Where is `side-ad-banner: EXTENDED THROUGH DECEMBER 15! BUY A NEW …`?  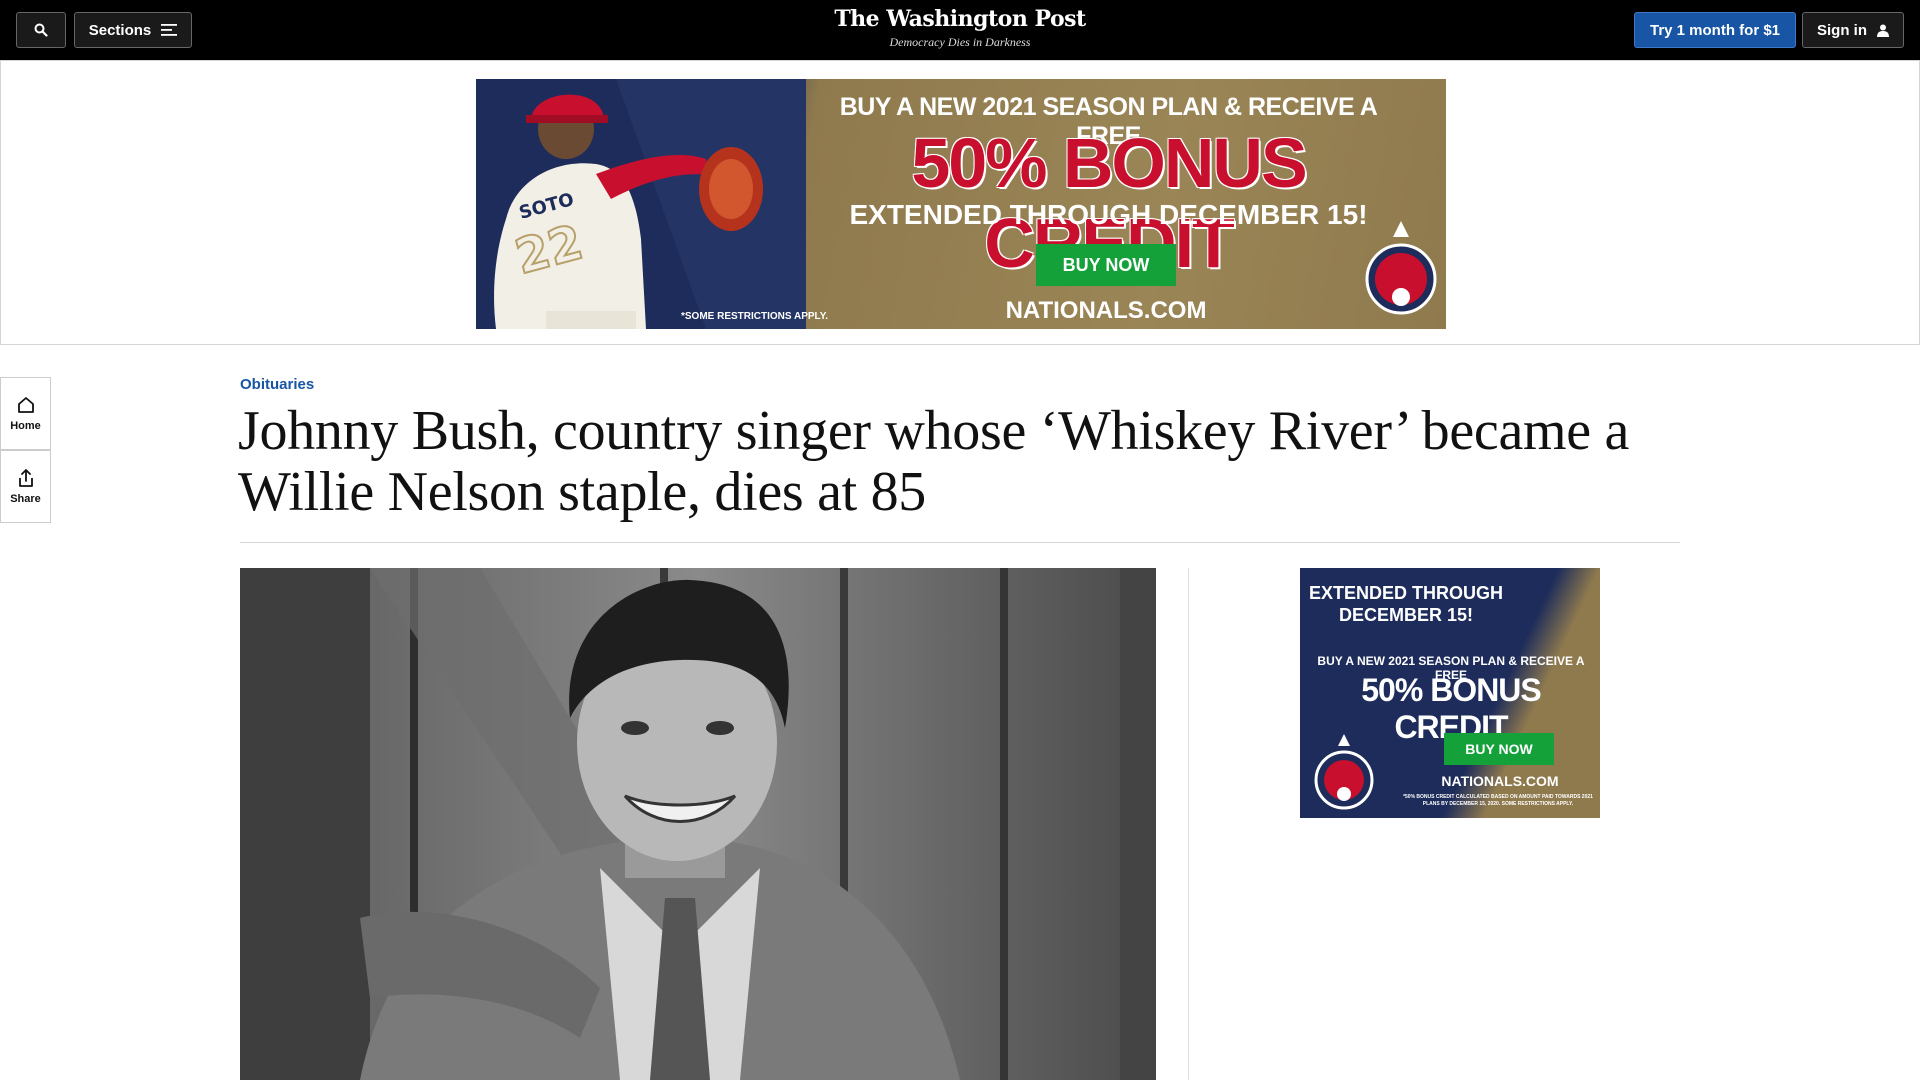
side-ad-banner: EXTENDED THROUGH DECEMBER 15! BUY A NEW … is located at coordinates (1450, 693).